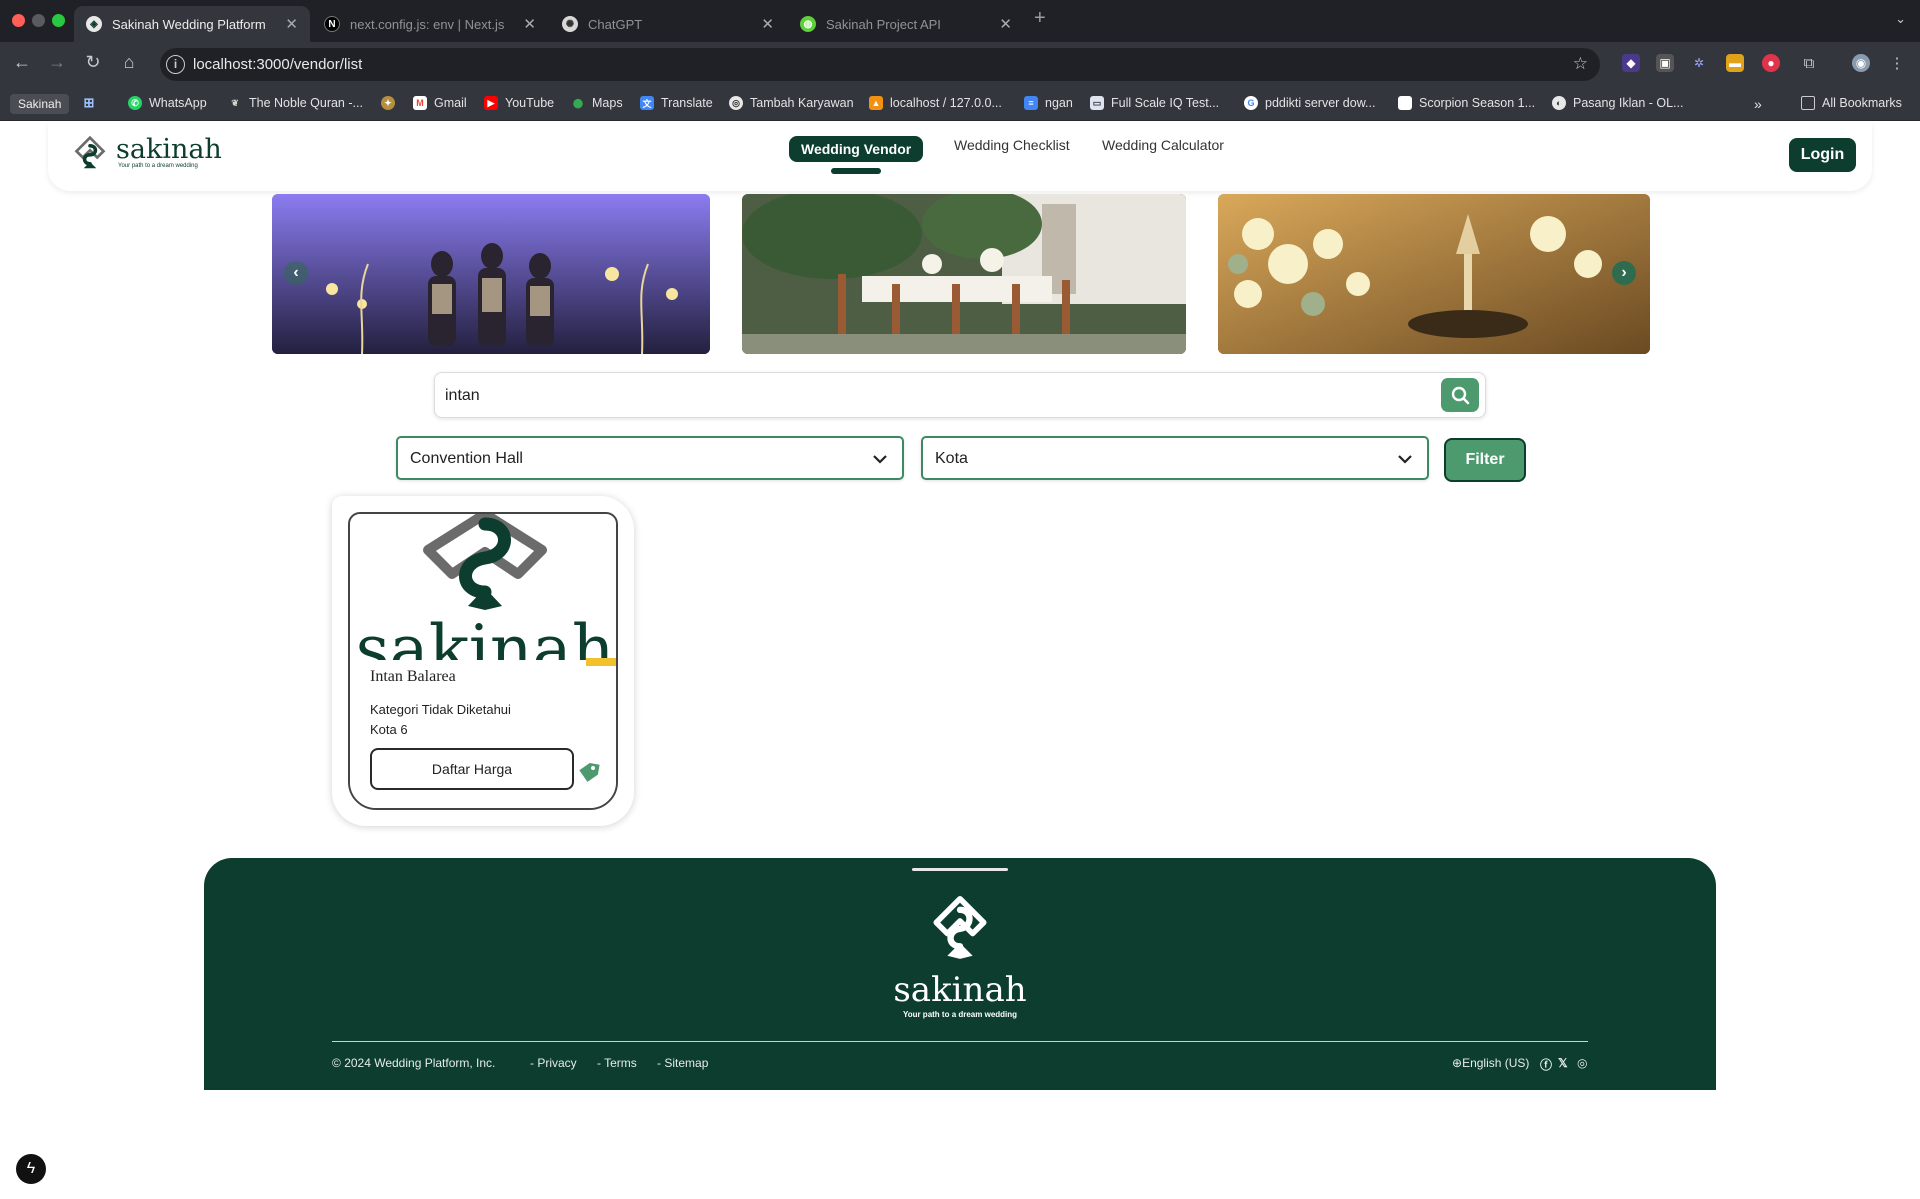  Describe the element at coordinates (906, 24) in the screenshot. I see `browser-tab: ◍ Sakinah Project API ✕` at that location.